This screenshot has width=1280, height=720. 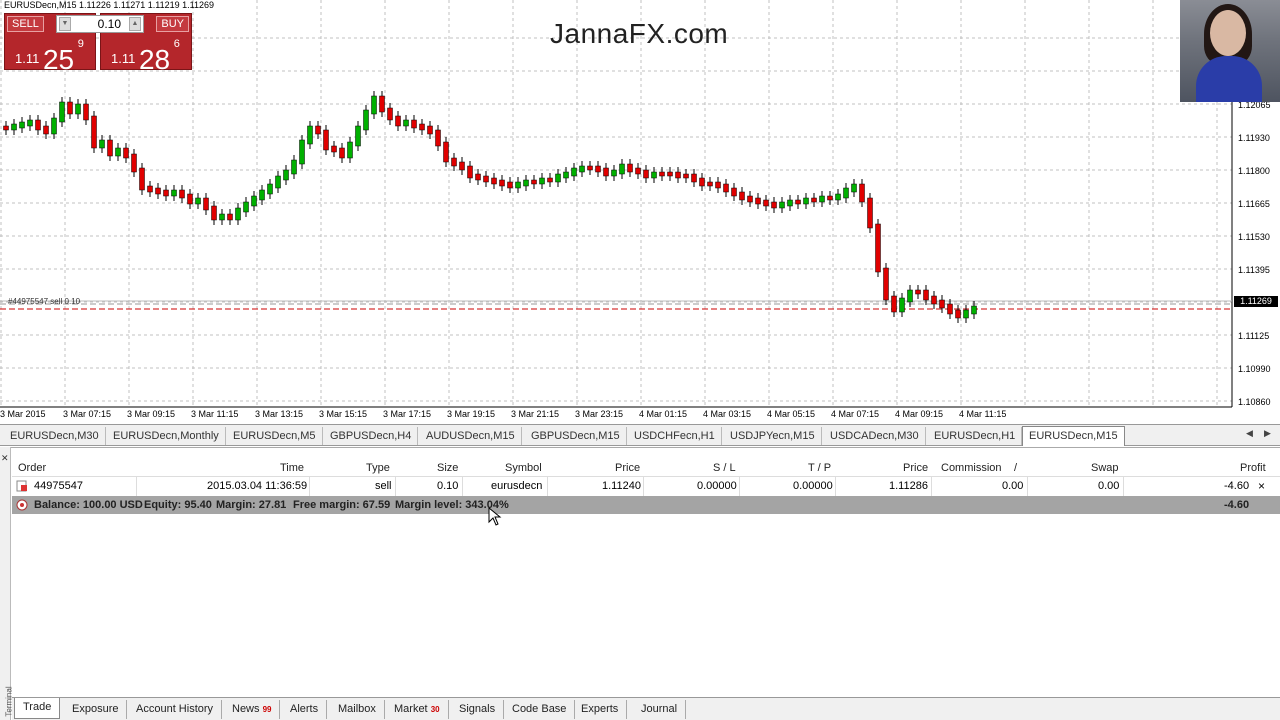 I want to click on chart-tab: USDCADecn,M30, so click(x=875, y=436).